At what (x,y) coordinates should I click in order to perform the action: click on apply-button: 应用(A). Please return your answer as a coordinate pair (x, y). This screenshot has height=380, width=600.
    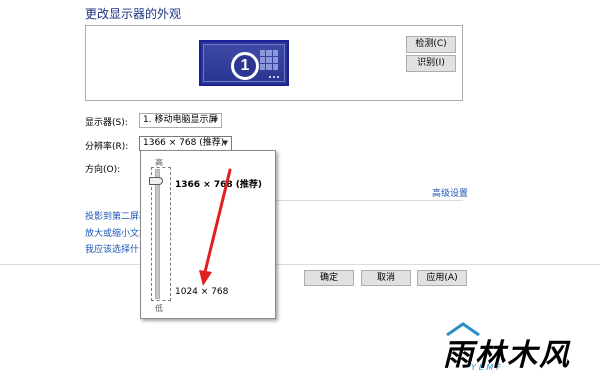
    Looking at the image, I should click on (442, 278).